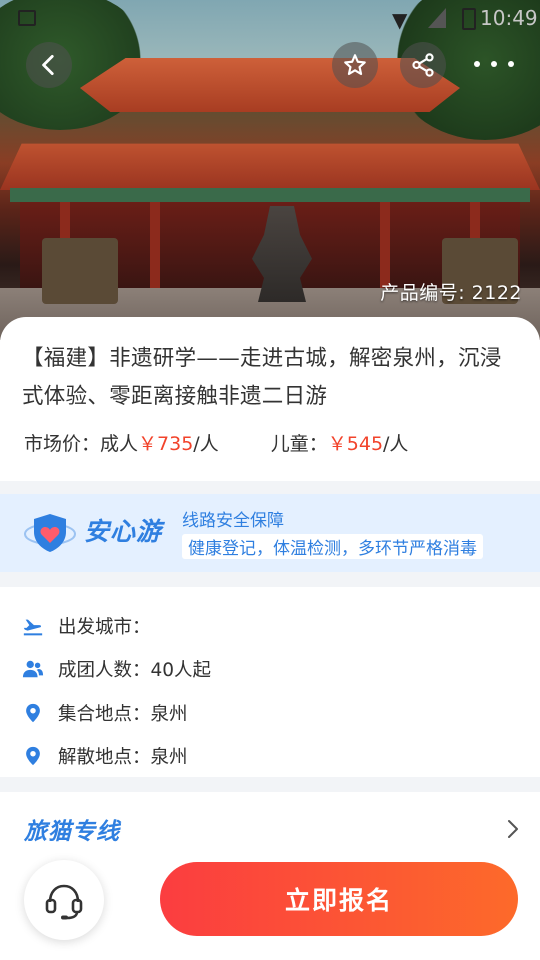  What do you see at coordinates (494, 64) in the screenshot?
I see `more-button` at bounding box center [494, 64].